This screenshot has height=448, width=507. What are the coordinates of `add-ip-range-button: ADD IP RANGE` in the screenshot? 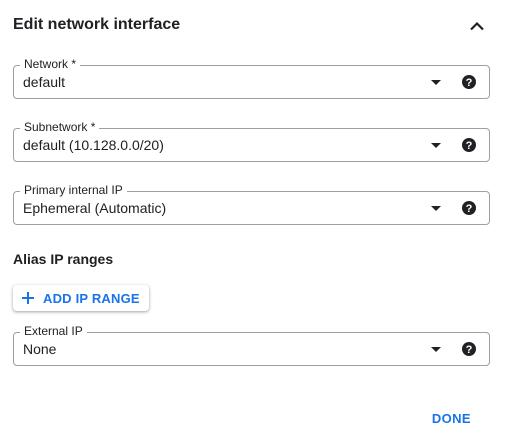 It's located at (81, 298).